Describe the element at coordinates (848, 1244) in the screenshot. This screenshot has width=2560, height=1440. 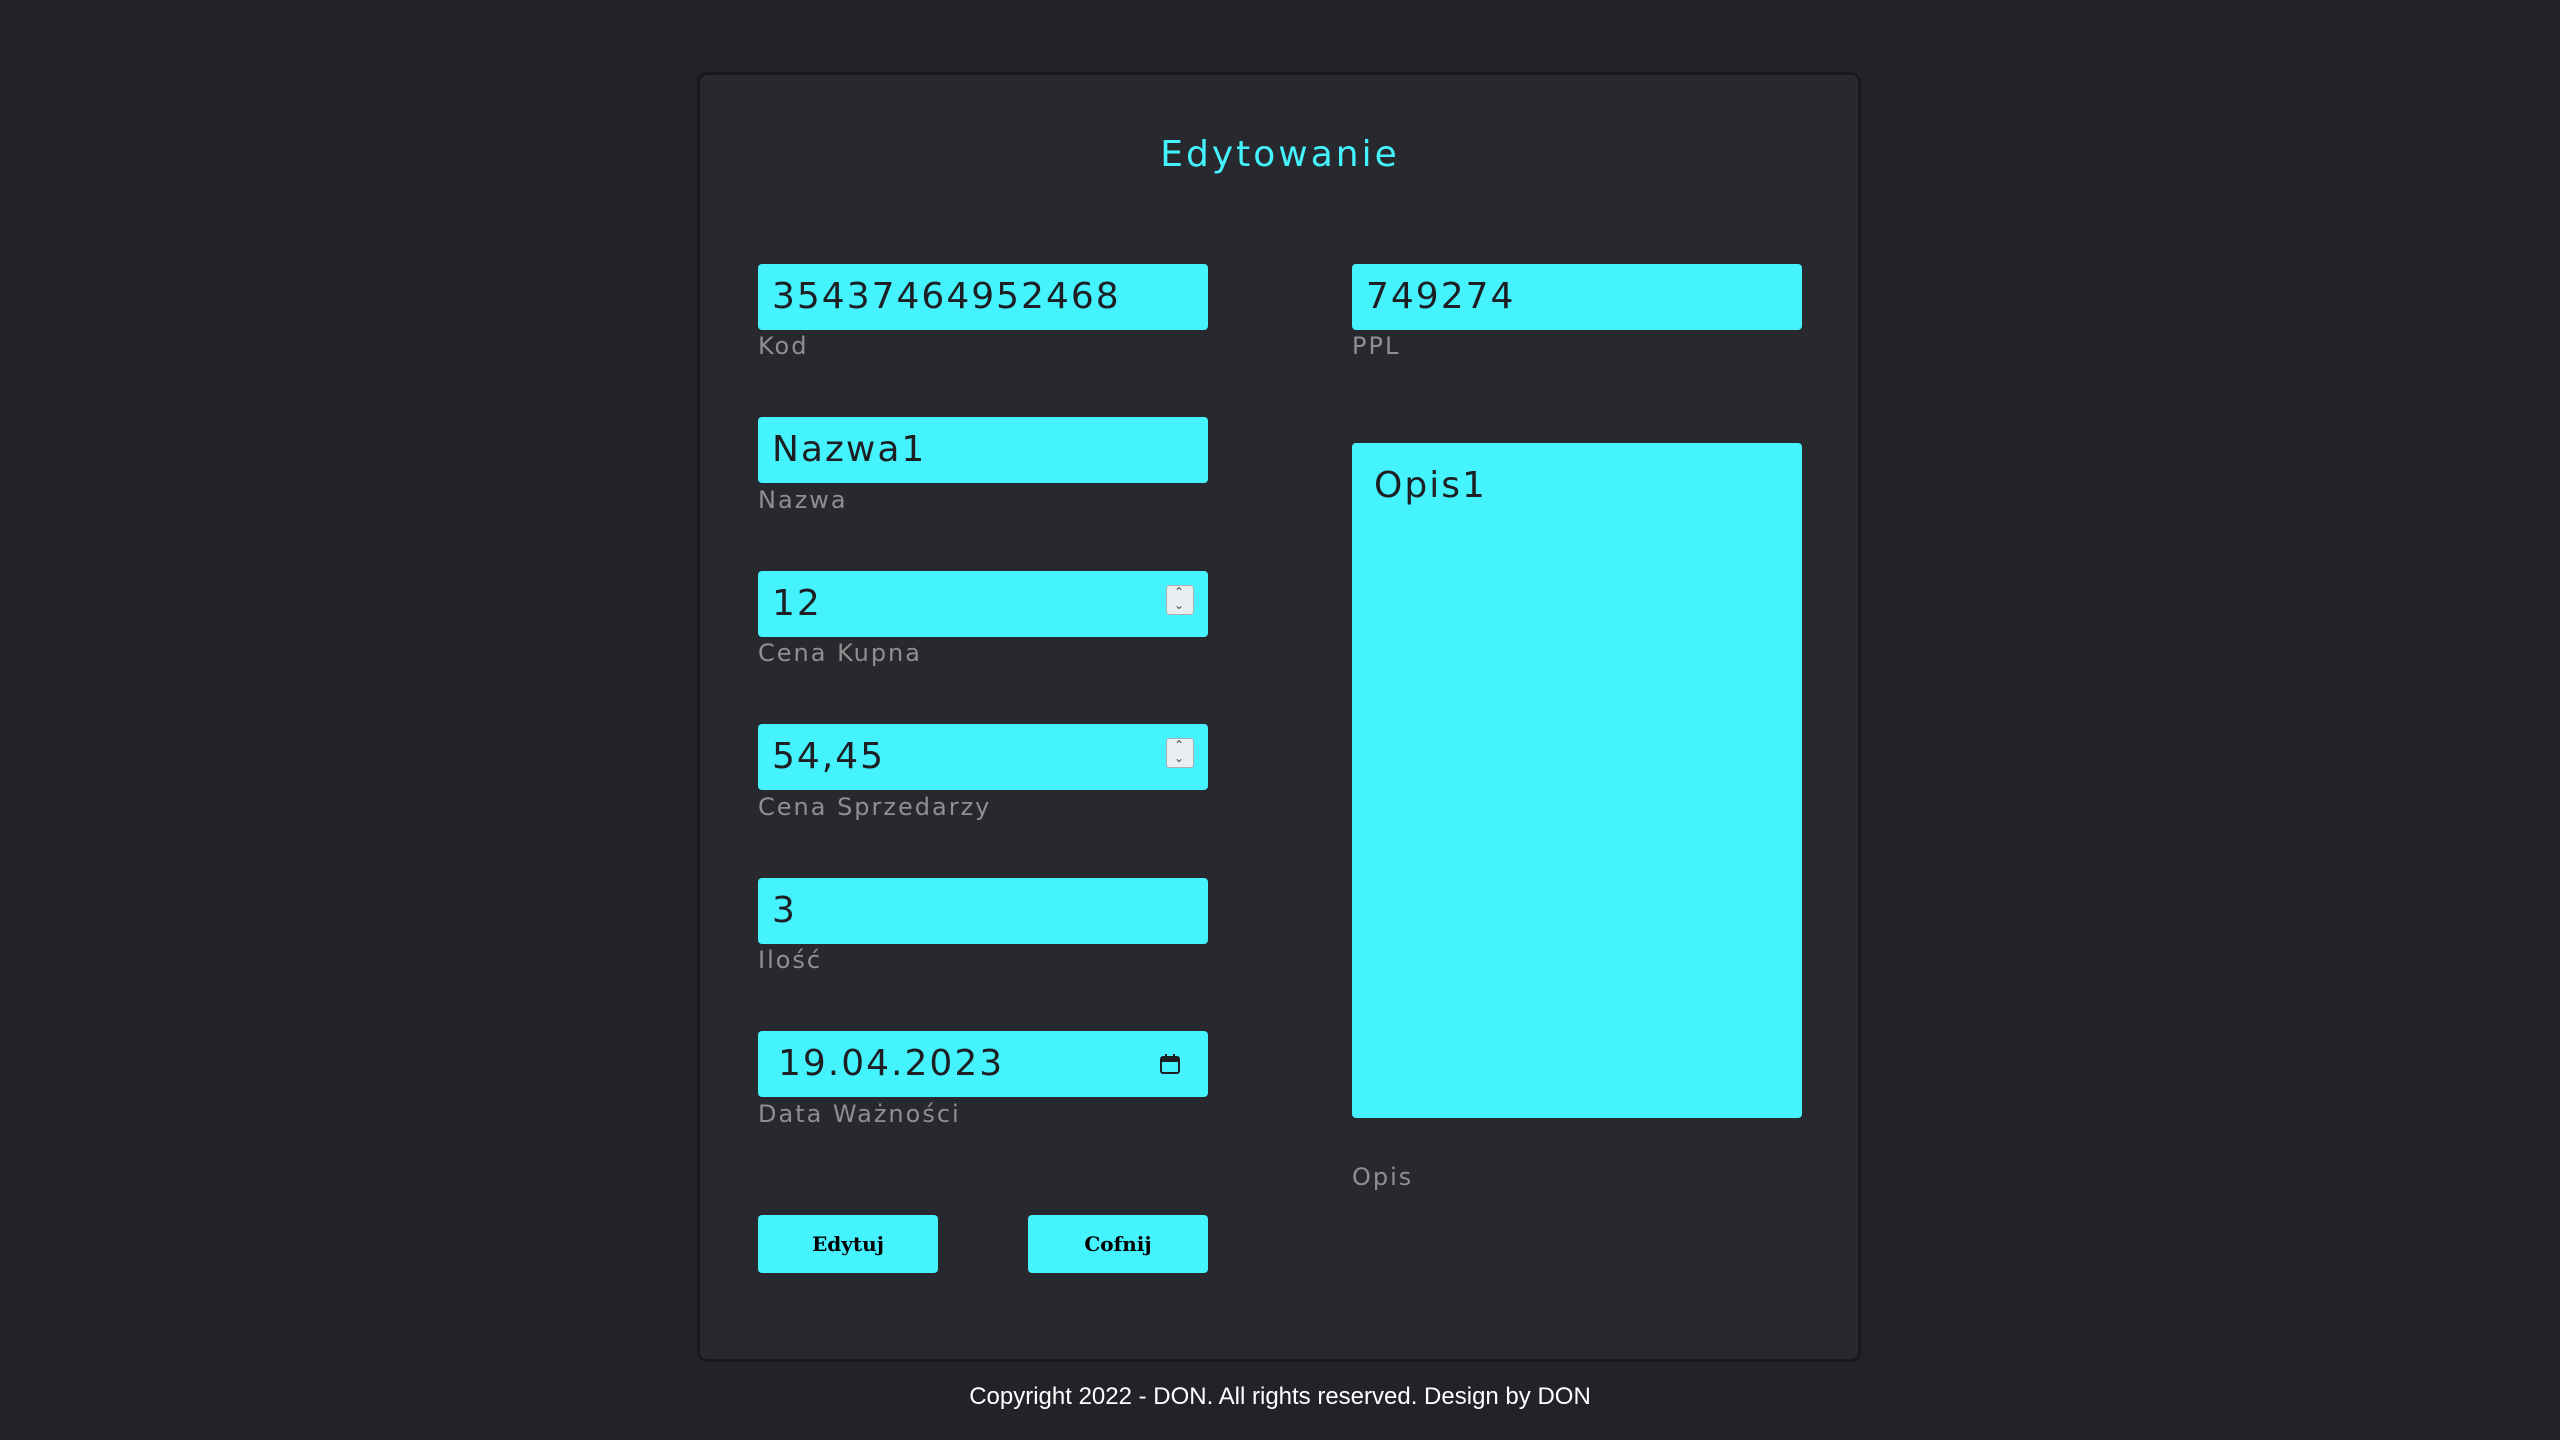
I see `edit-button: Edytuj` at that location.